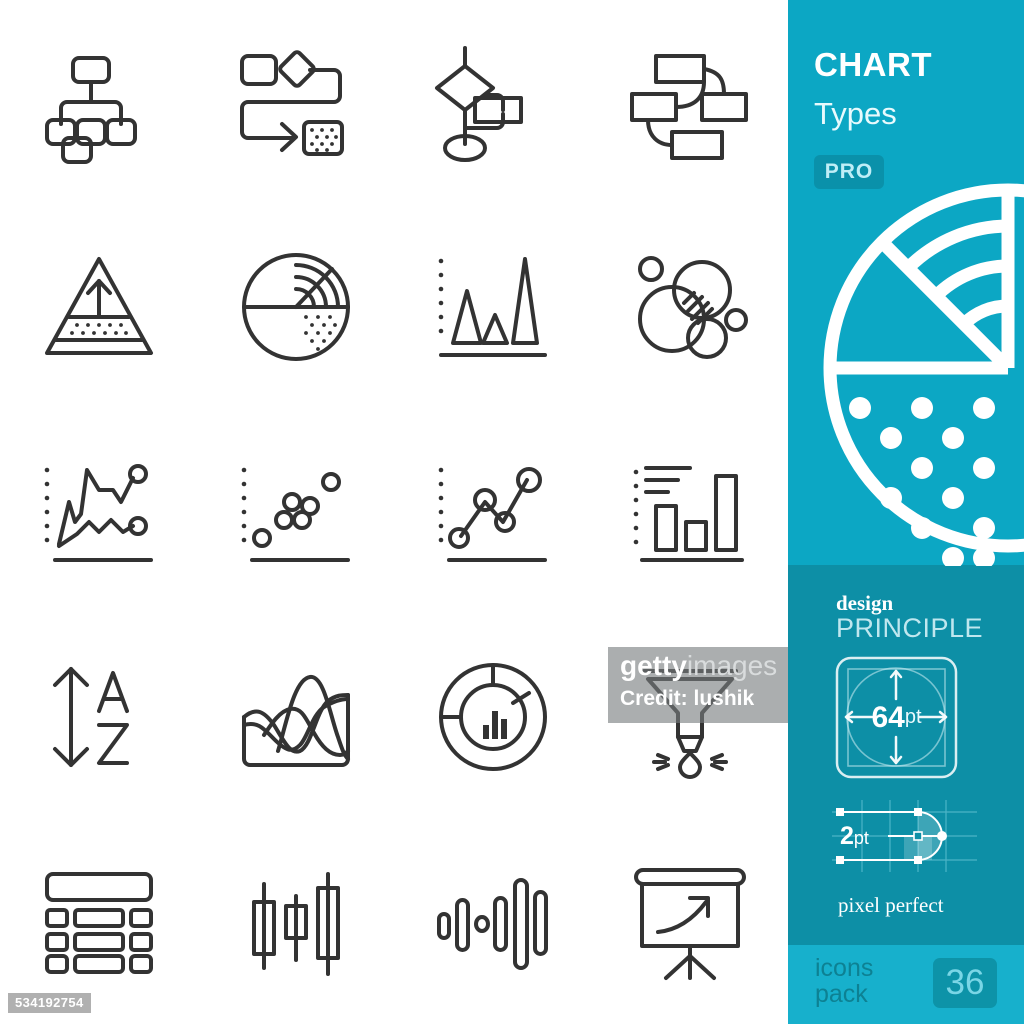 Image resolution: width=1024 pixels, height=1024 pixels. I want to click on icons-pack-line2: pack, so click(841, 994).